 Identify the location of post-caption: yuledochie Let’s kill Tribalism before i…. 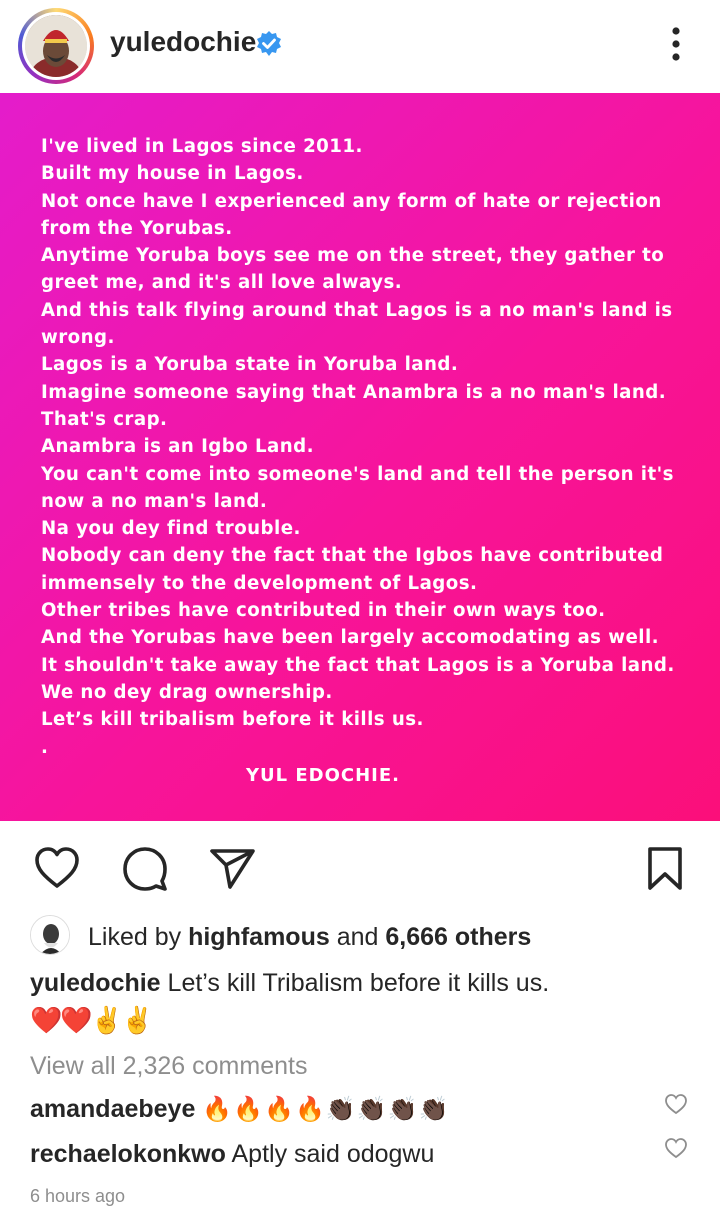
(289, 983).